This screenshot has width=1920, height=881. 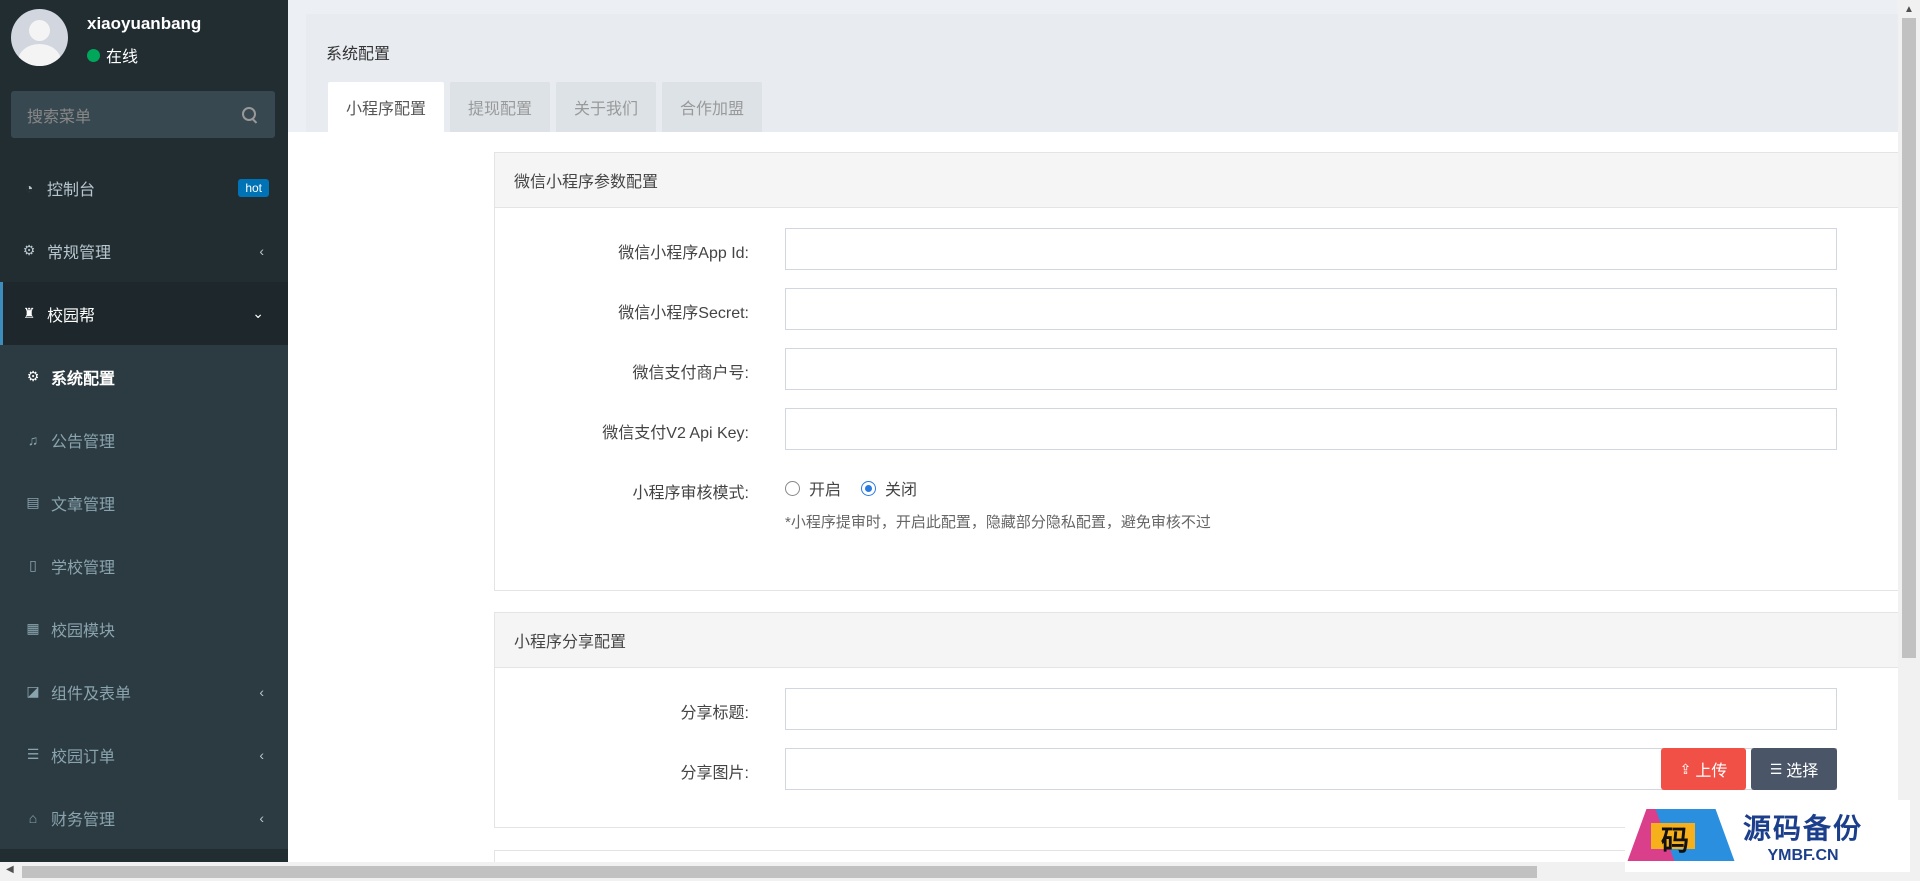 What do you see at coordinates (83, 568) in the screenshot?
I see `sidebar-item-label: 学校管理` at bounding box center [83, 568].